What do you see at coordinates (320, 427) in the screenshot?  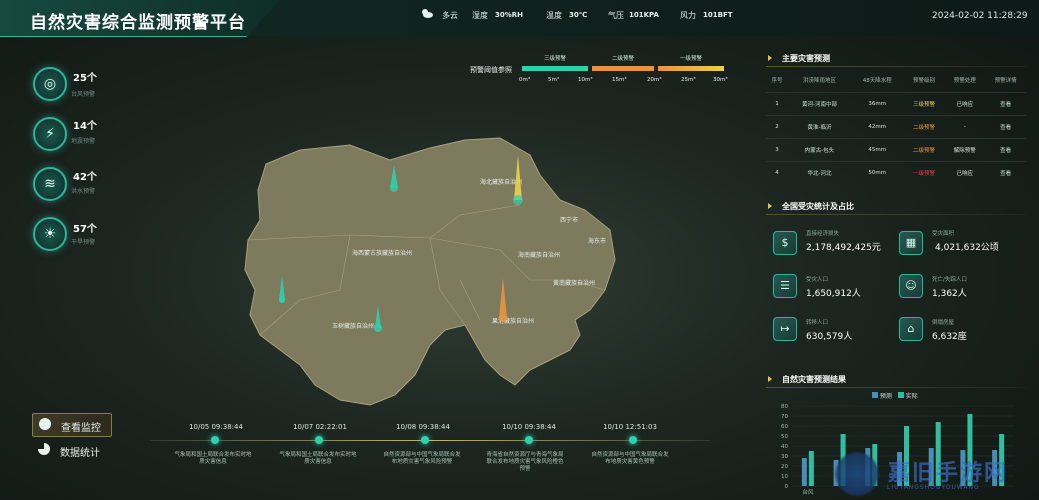 I see `timeline-date: 10/07 02:22:01` at bounding box center [320, 427].